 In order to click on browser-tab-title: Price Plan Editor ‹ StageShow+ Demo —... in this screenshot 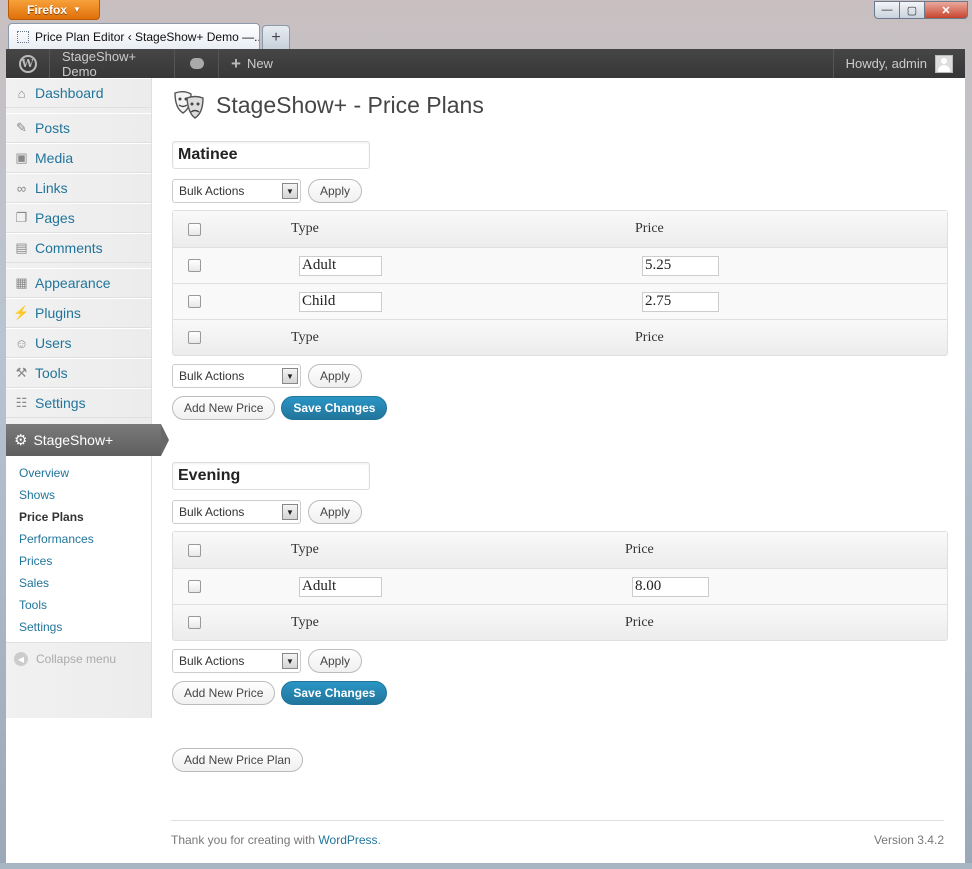, I will do `click(147, 36)`.